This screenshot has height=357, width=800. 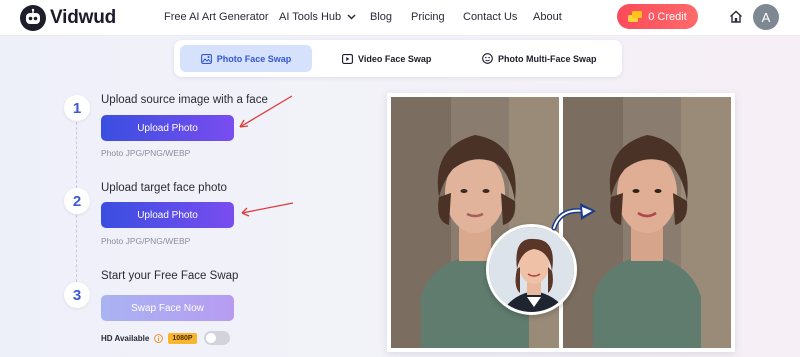 I want to click on step-number: 2, so click(x=77, y=201).